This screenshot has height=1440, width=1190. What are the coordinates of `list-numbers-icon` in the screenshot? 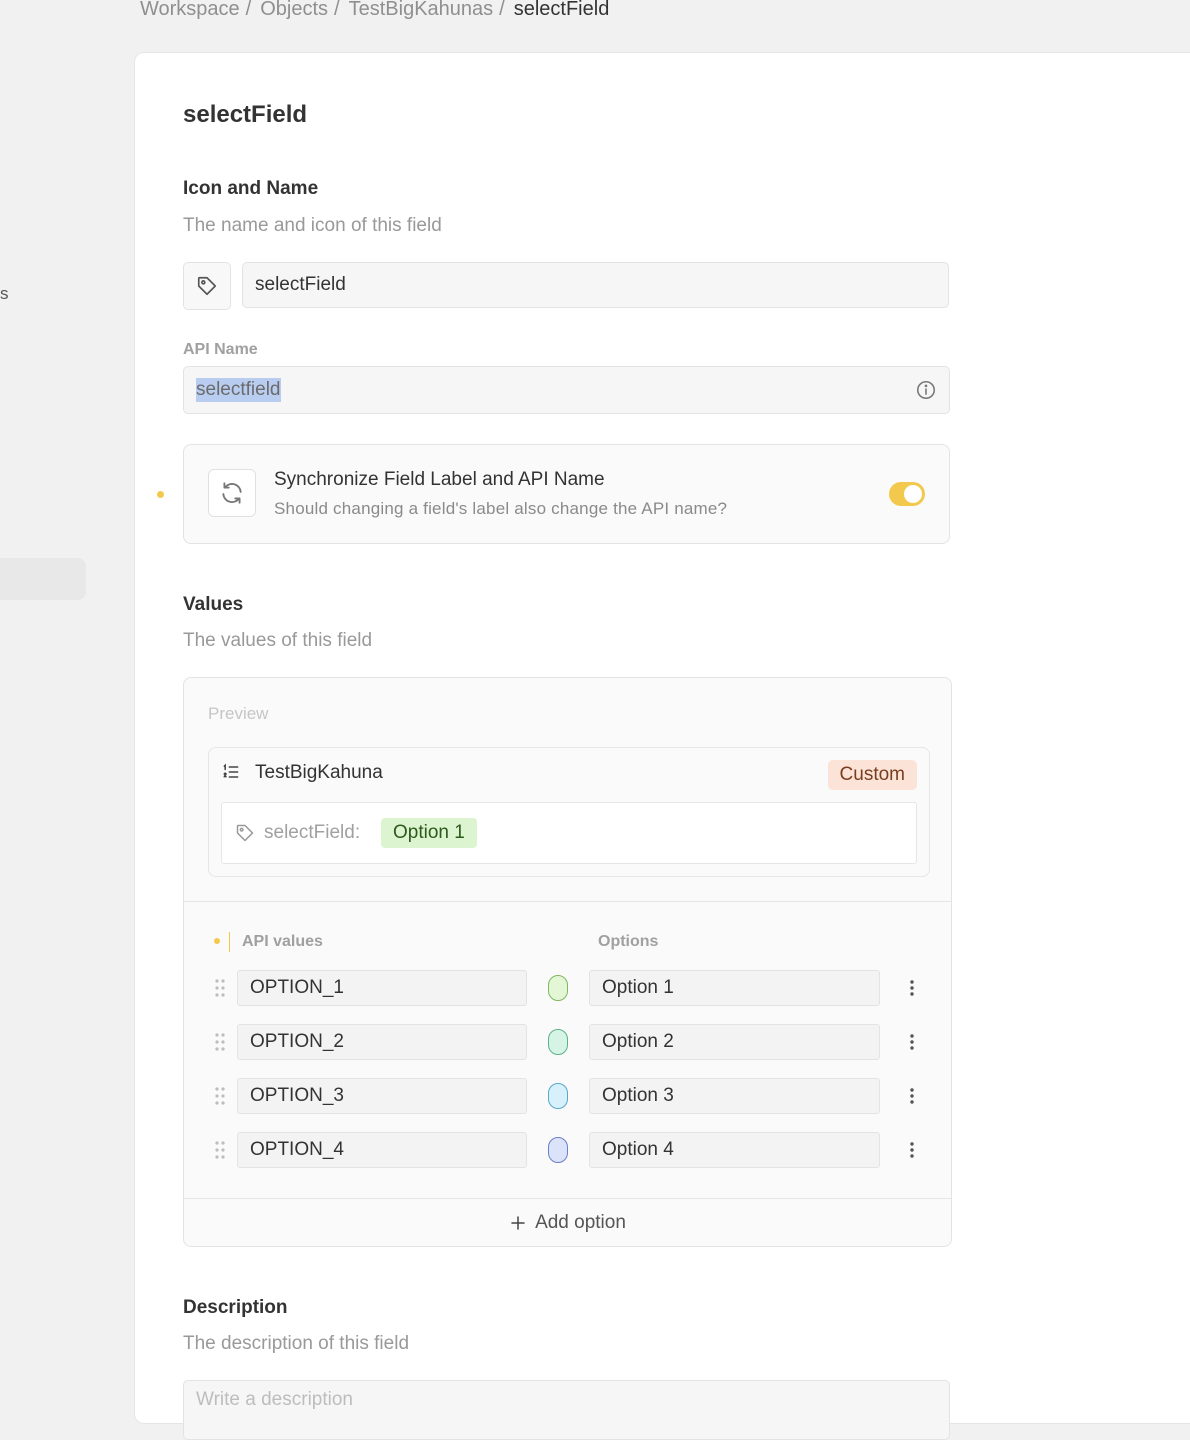 It's located at (231, 774).